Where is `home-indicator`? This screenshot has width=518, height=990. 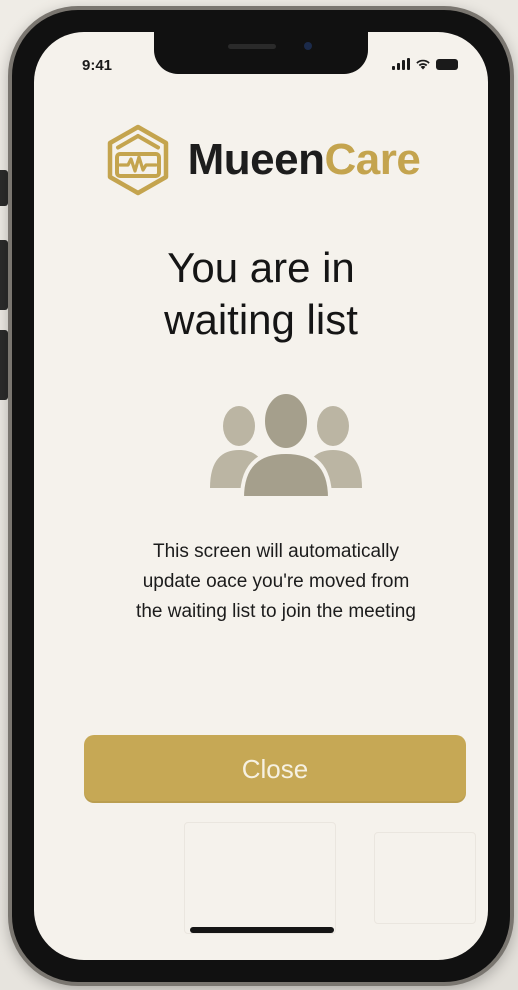 home-indicator is located at coordinates (262, 930).